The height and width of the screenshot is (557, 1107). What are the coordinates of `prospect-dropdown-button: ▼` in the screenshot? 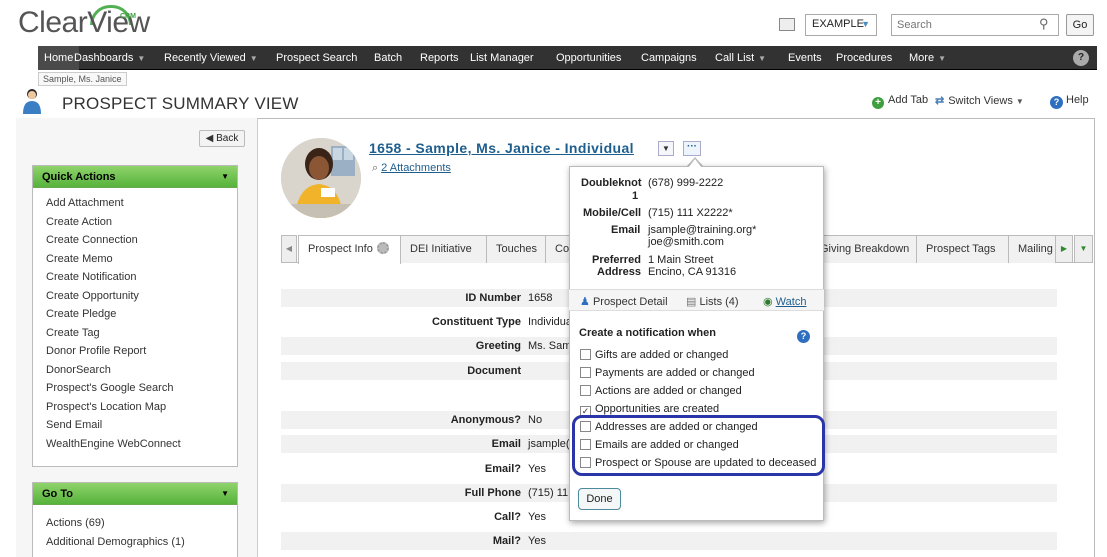 It's located at (666, 148).